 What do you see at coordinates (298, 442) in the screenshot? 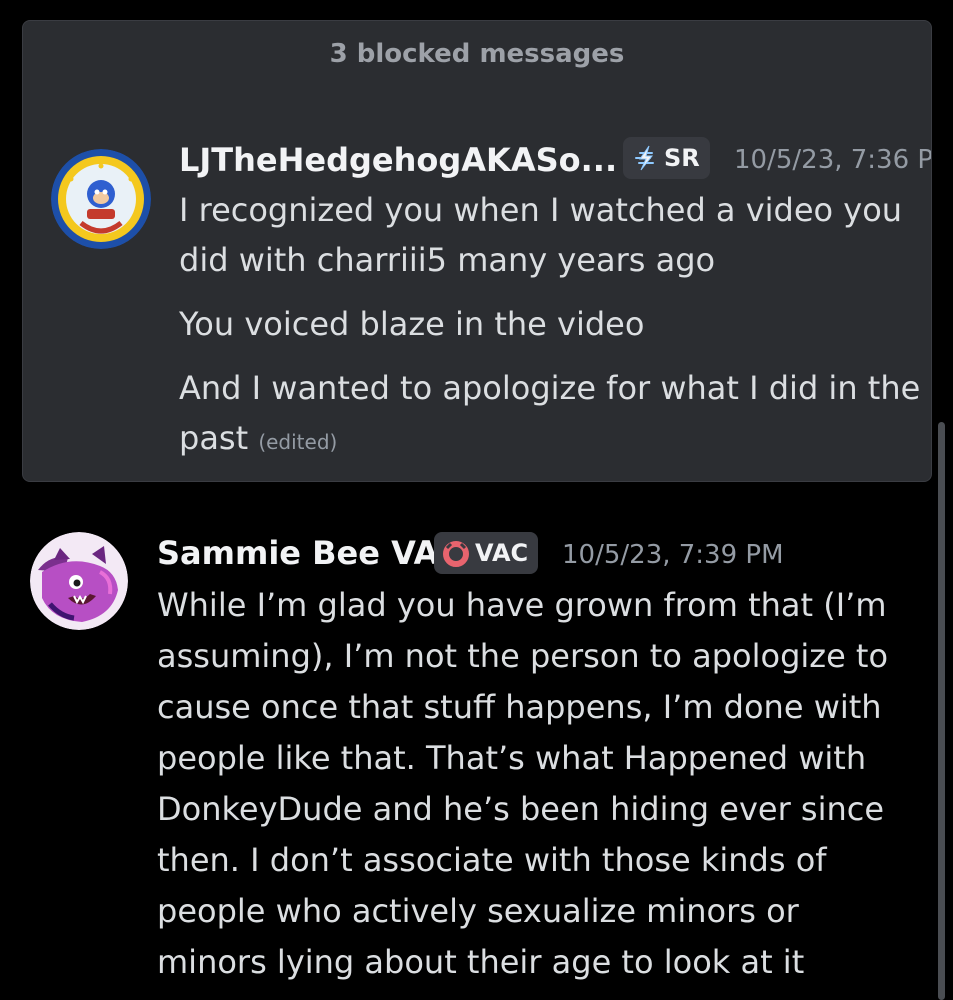
I see `edited-indicator: (edited)` at bounding box center [298, 442].